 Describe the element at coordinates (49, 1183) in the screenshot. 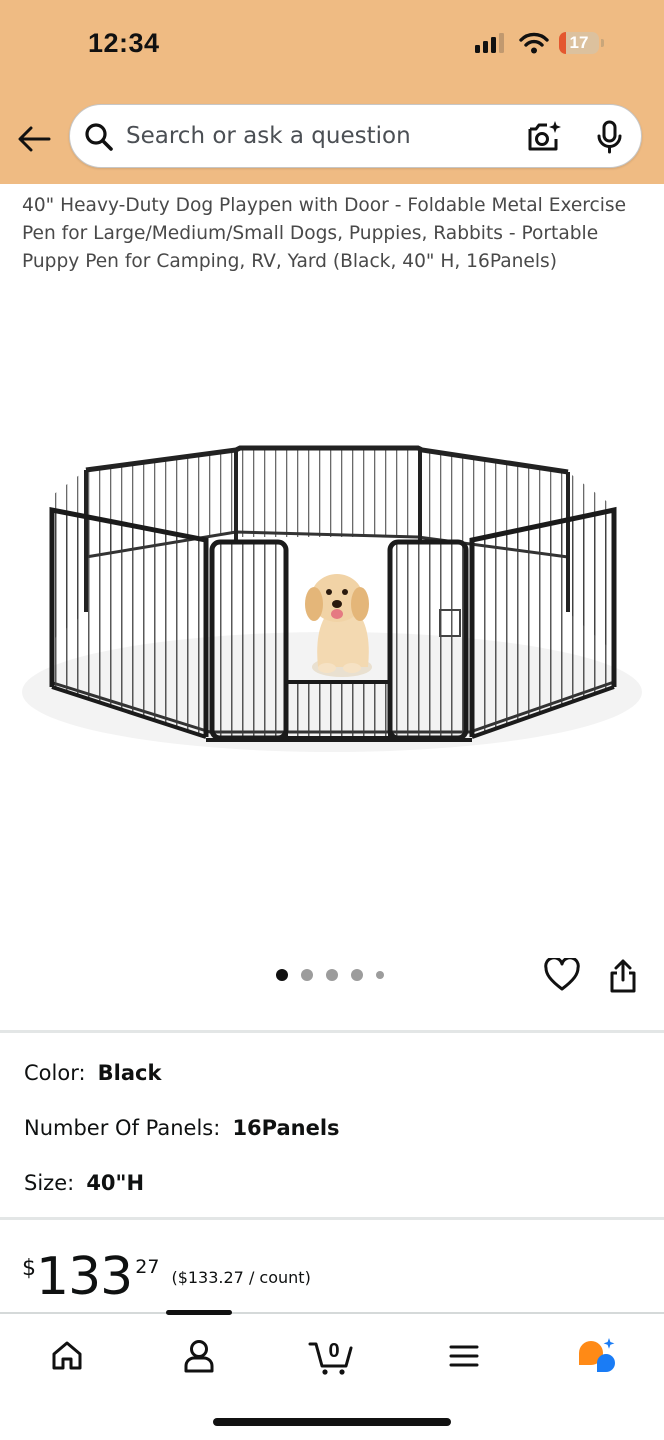

I see `size-label: Size:` at that location.